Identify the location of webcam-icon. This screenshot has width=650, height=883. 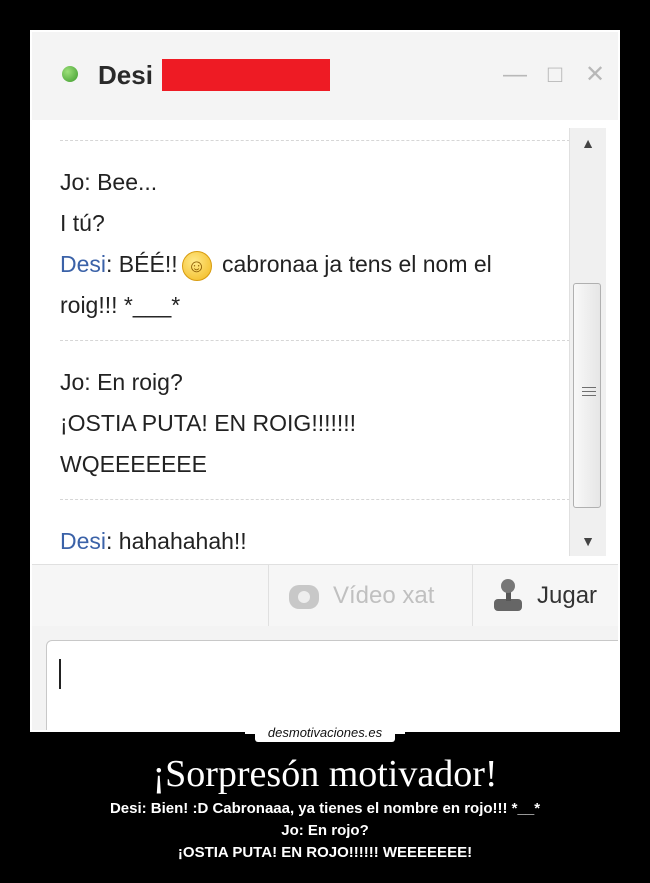
(304, 596).